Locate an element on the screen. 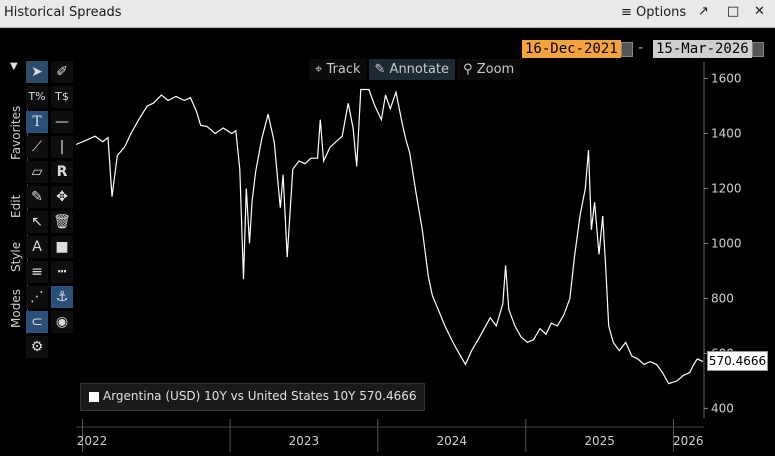 The image size is (775, 456). move-icon: ✥ is located at coordinates (62, 197).